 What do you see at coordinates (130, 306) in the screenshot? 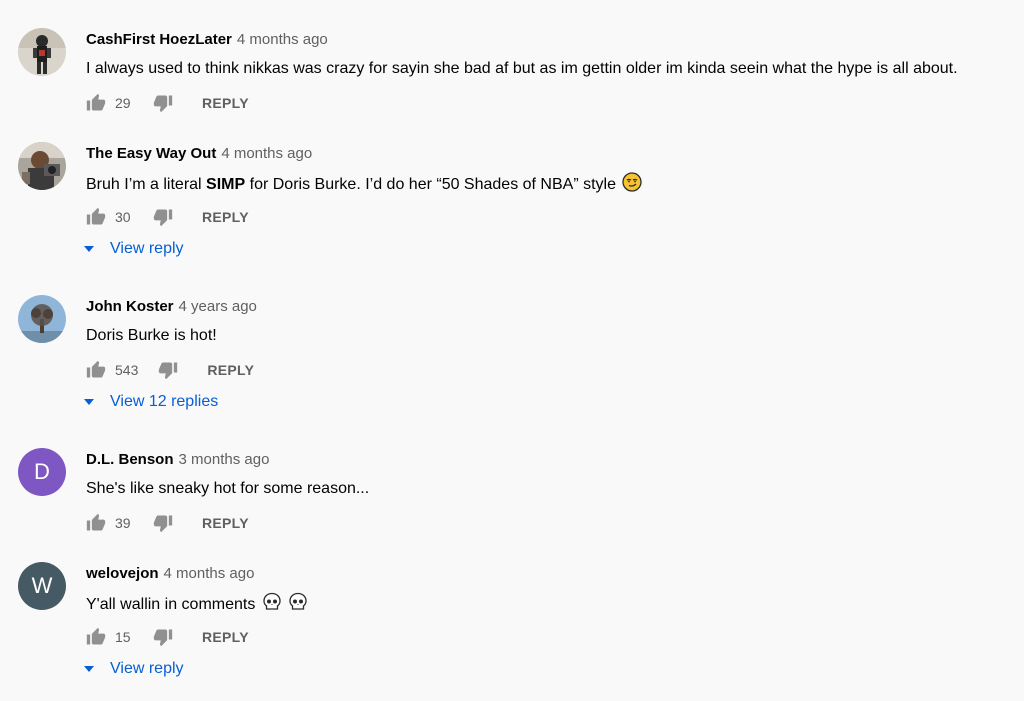
I see `comment-author: John Koster` at bounding box center [130, 306].